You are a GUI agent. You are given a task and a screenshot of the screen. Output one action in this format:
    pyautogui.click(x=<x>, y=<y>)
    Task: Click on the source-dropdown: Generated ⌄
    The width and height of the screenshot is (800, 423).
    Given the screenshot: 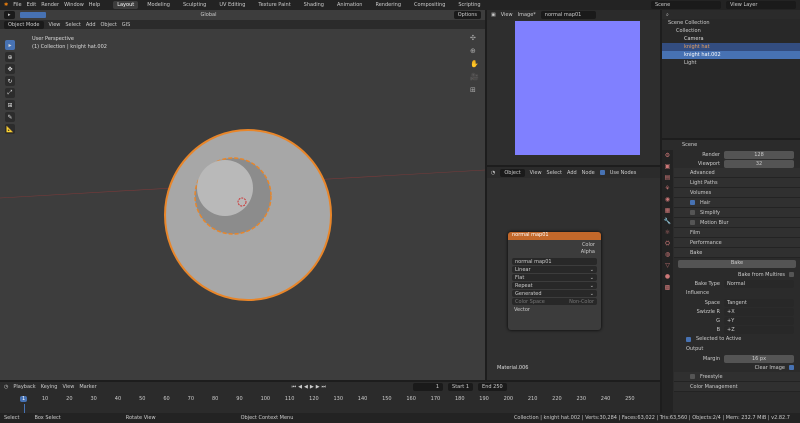 What is the action you would take?
    pyautogui.click(x=554, y=293)
    